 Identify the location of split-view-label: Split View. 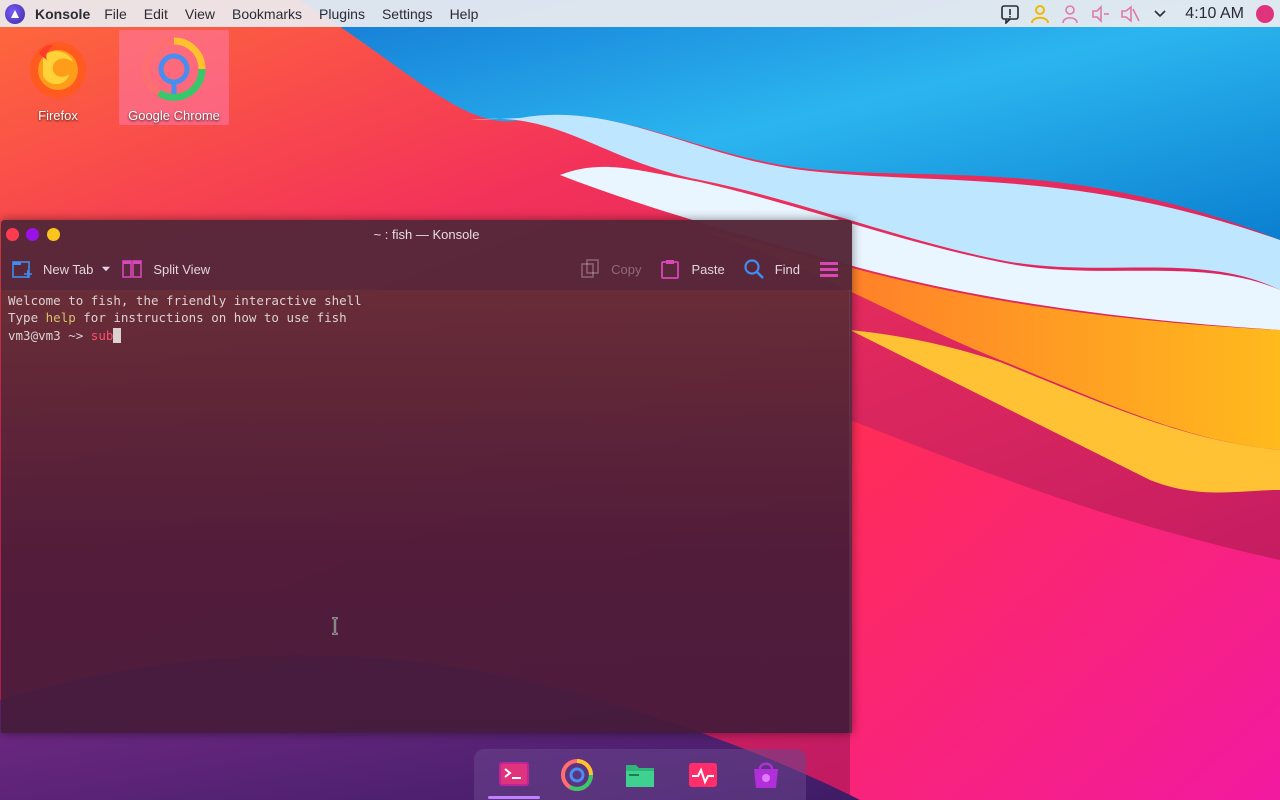
(182, 269).